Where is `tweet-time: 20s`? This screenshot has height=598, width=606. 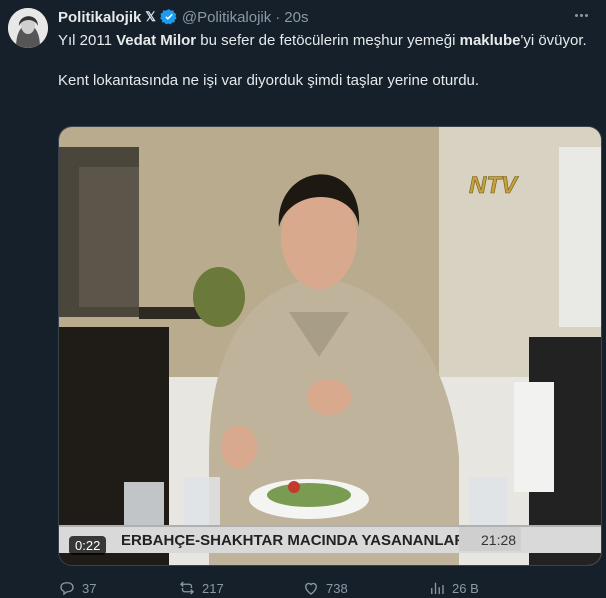
tweet-time: 20s is located at coordinates (296, 17).